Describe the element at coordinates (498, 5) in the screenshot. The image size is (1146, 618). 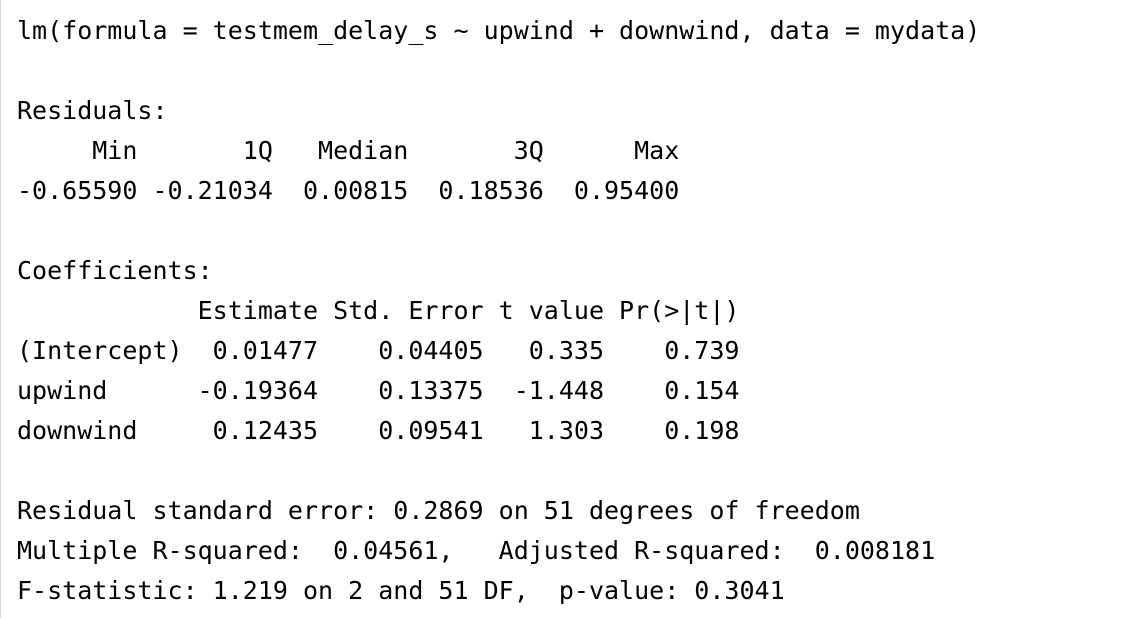
I see `call-header: Call:` at that location.